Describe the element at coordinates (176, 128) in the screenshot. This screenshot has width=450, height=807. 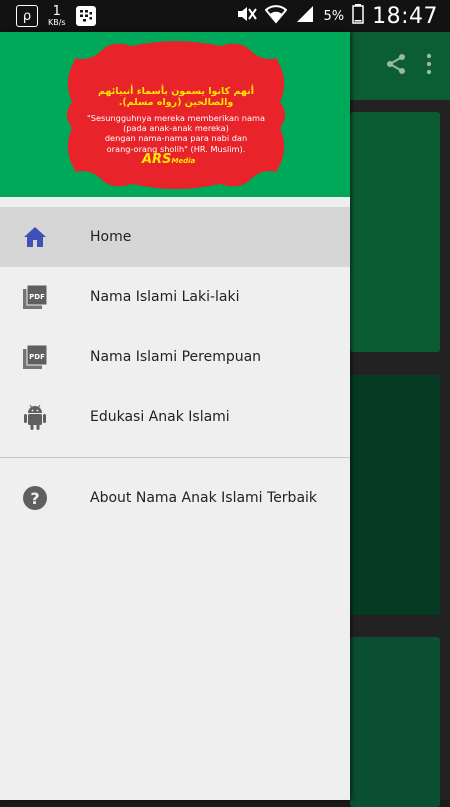
I see `quote-line: (pada anak-anak mereka)` at that location.